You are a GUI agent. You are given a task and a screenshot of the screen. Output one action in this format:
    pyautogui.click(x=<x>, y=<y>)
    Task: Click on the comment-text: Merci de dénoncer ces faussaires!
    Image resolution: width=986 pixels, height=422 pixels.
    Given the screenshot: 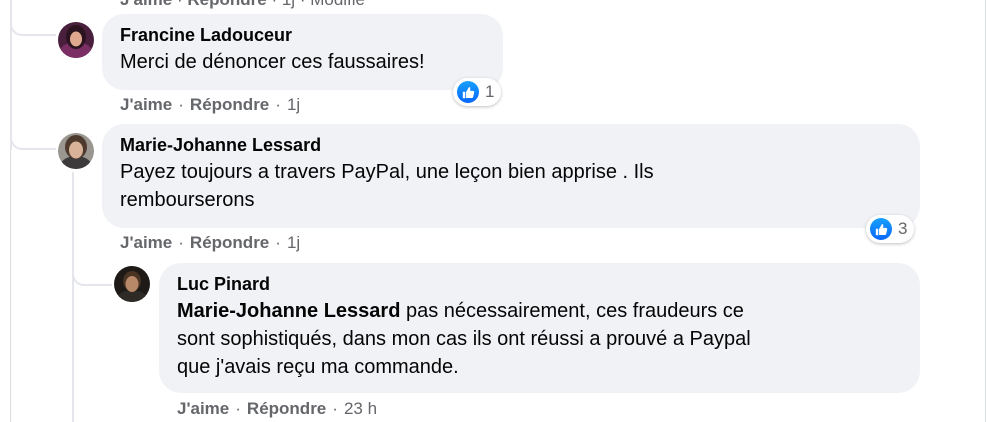 What is the action you would take?
    pyautogui.click(x=272, y=62)
    